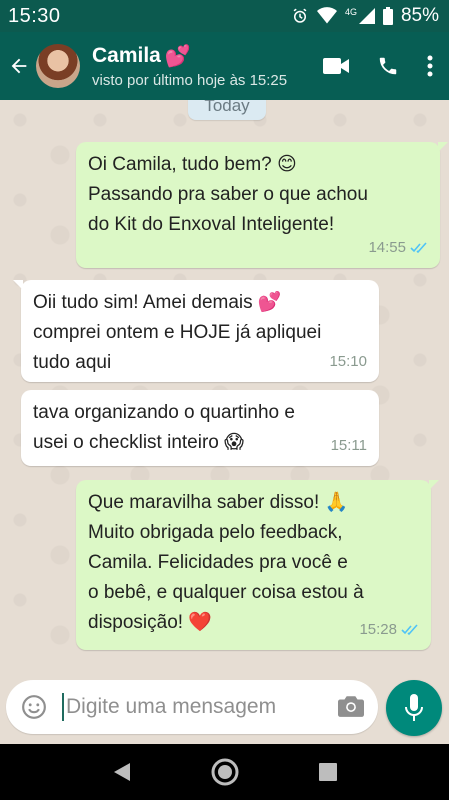  What do you see at coordinates (164, 412) in the screenshot?
I see `message-line: tava organizando o quartinho e` at bounding box center [164, 412].